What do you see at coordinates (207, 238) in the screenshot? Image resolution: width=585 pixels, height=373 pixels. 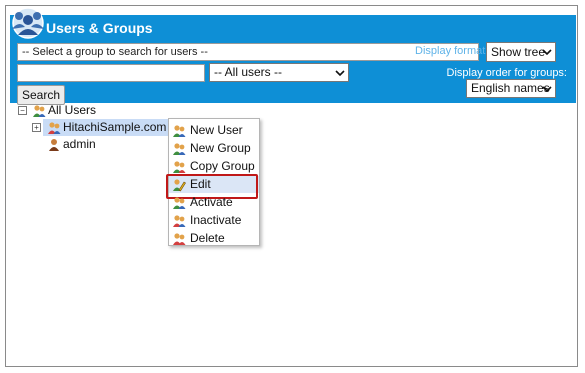 I see `menu-item-label: Delete` at bounding box center [207, 238].